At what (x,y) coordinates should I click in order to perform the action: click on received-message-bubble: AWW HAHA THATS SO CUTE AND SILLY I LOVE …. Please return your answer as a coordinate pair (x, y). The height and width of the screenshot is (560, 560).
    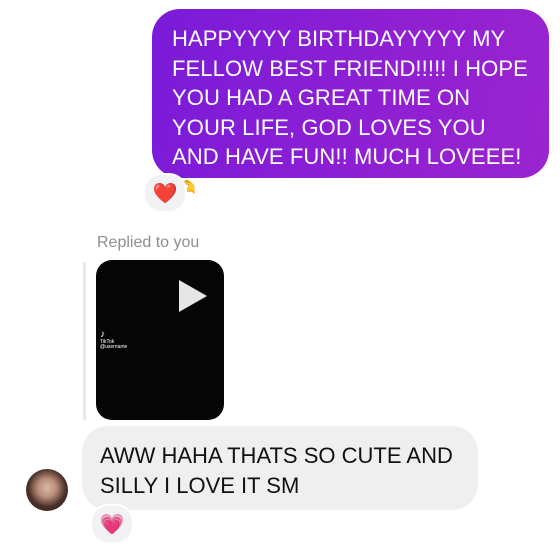
    Looking at the image, I should click on (280, 468).